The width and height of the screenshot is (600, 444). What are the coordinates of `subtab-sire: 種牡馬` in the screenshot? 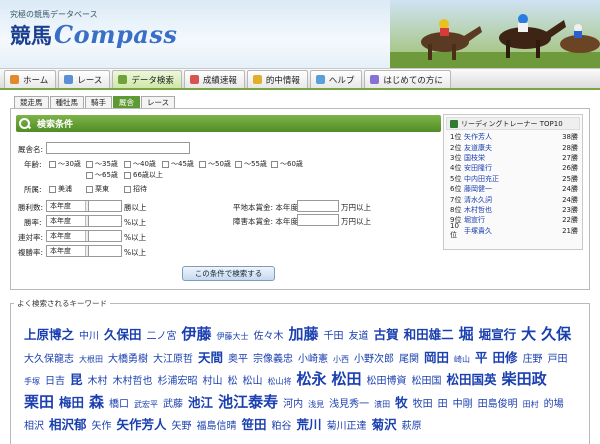 It's located at (66, 102).